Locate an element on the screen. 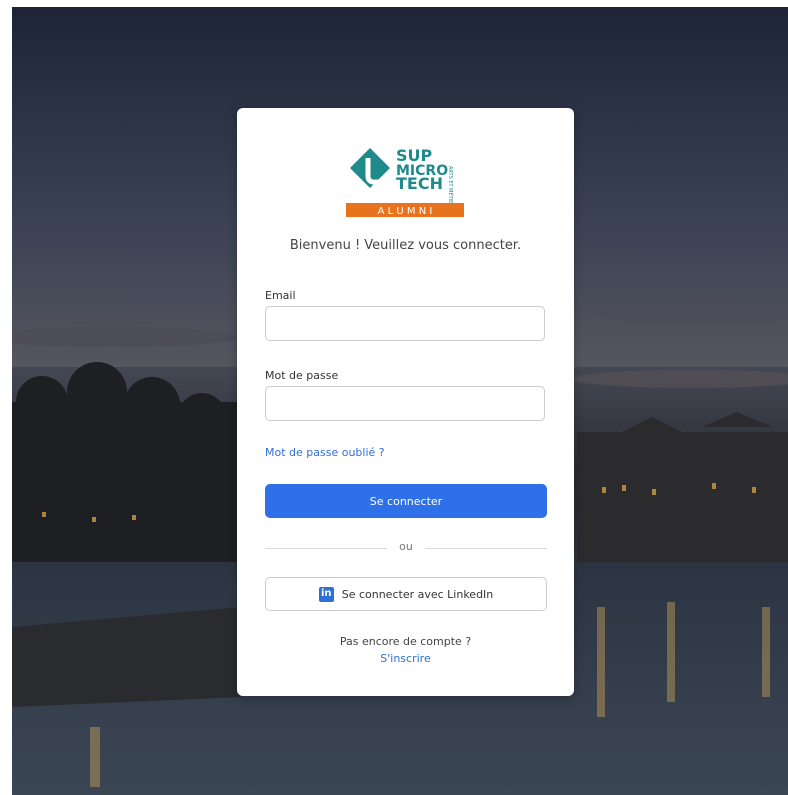  linkedin-button-label: Se connecter avec LinkedIn is located at coordinates (417, 594).